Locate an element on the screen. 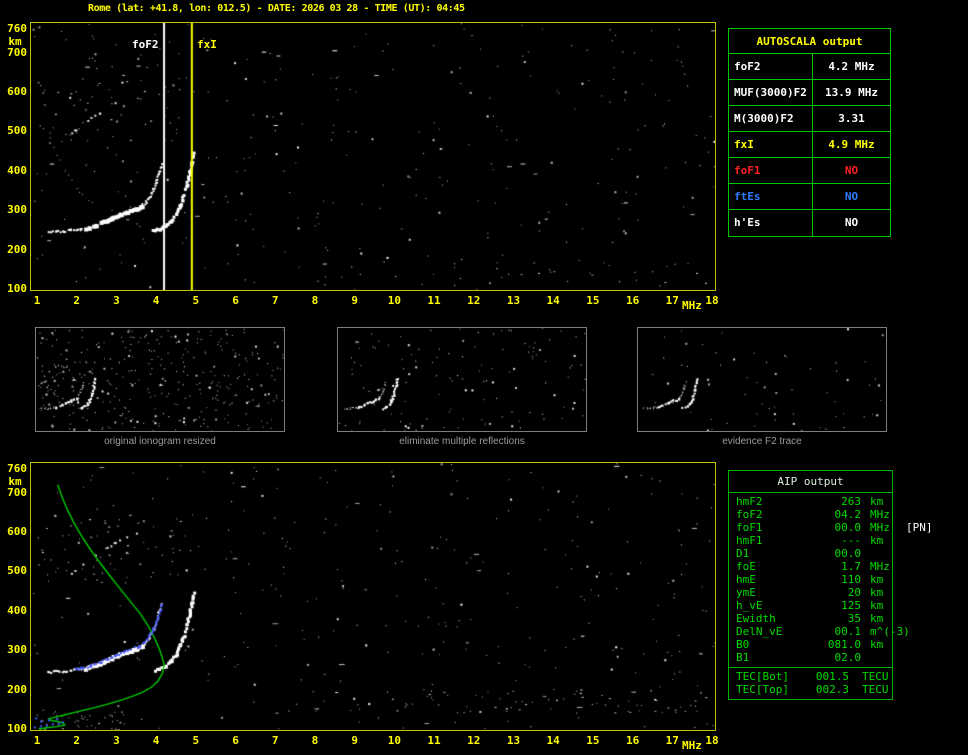 This screenshot has width=968, height=755. y-axis-unit-label: km is located at coordinates (15, 481).